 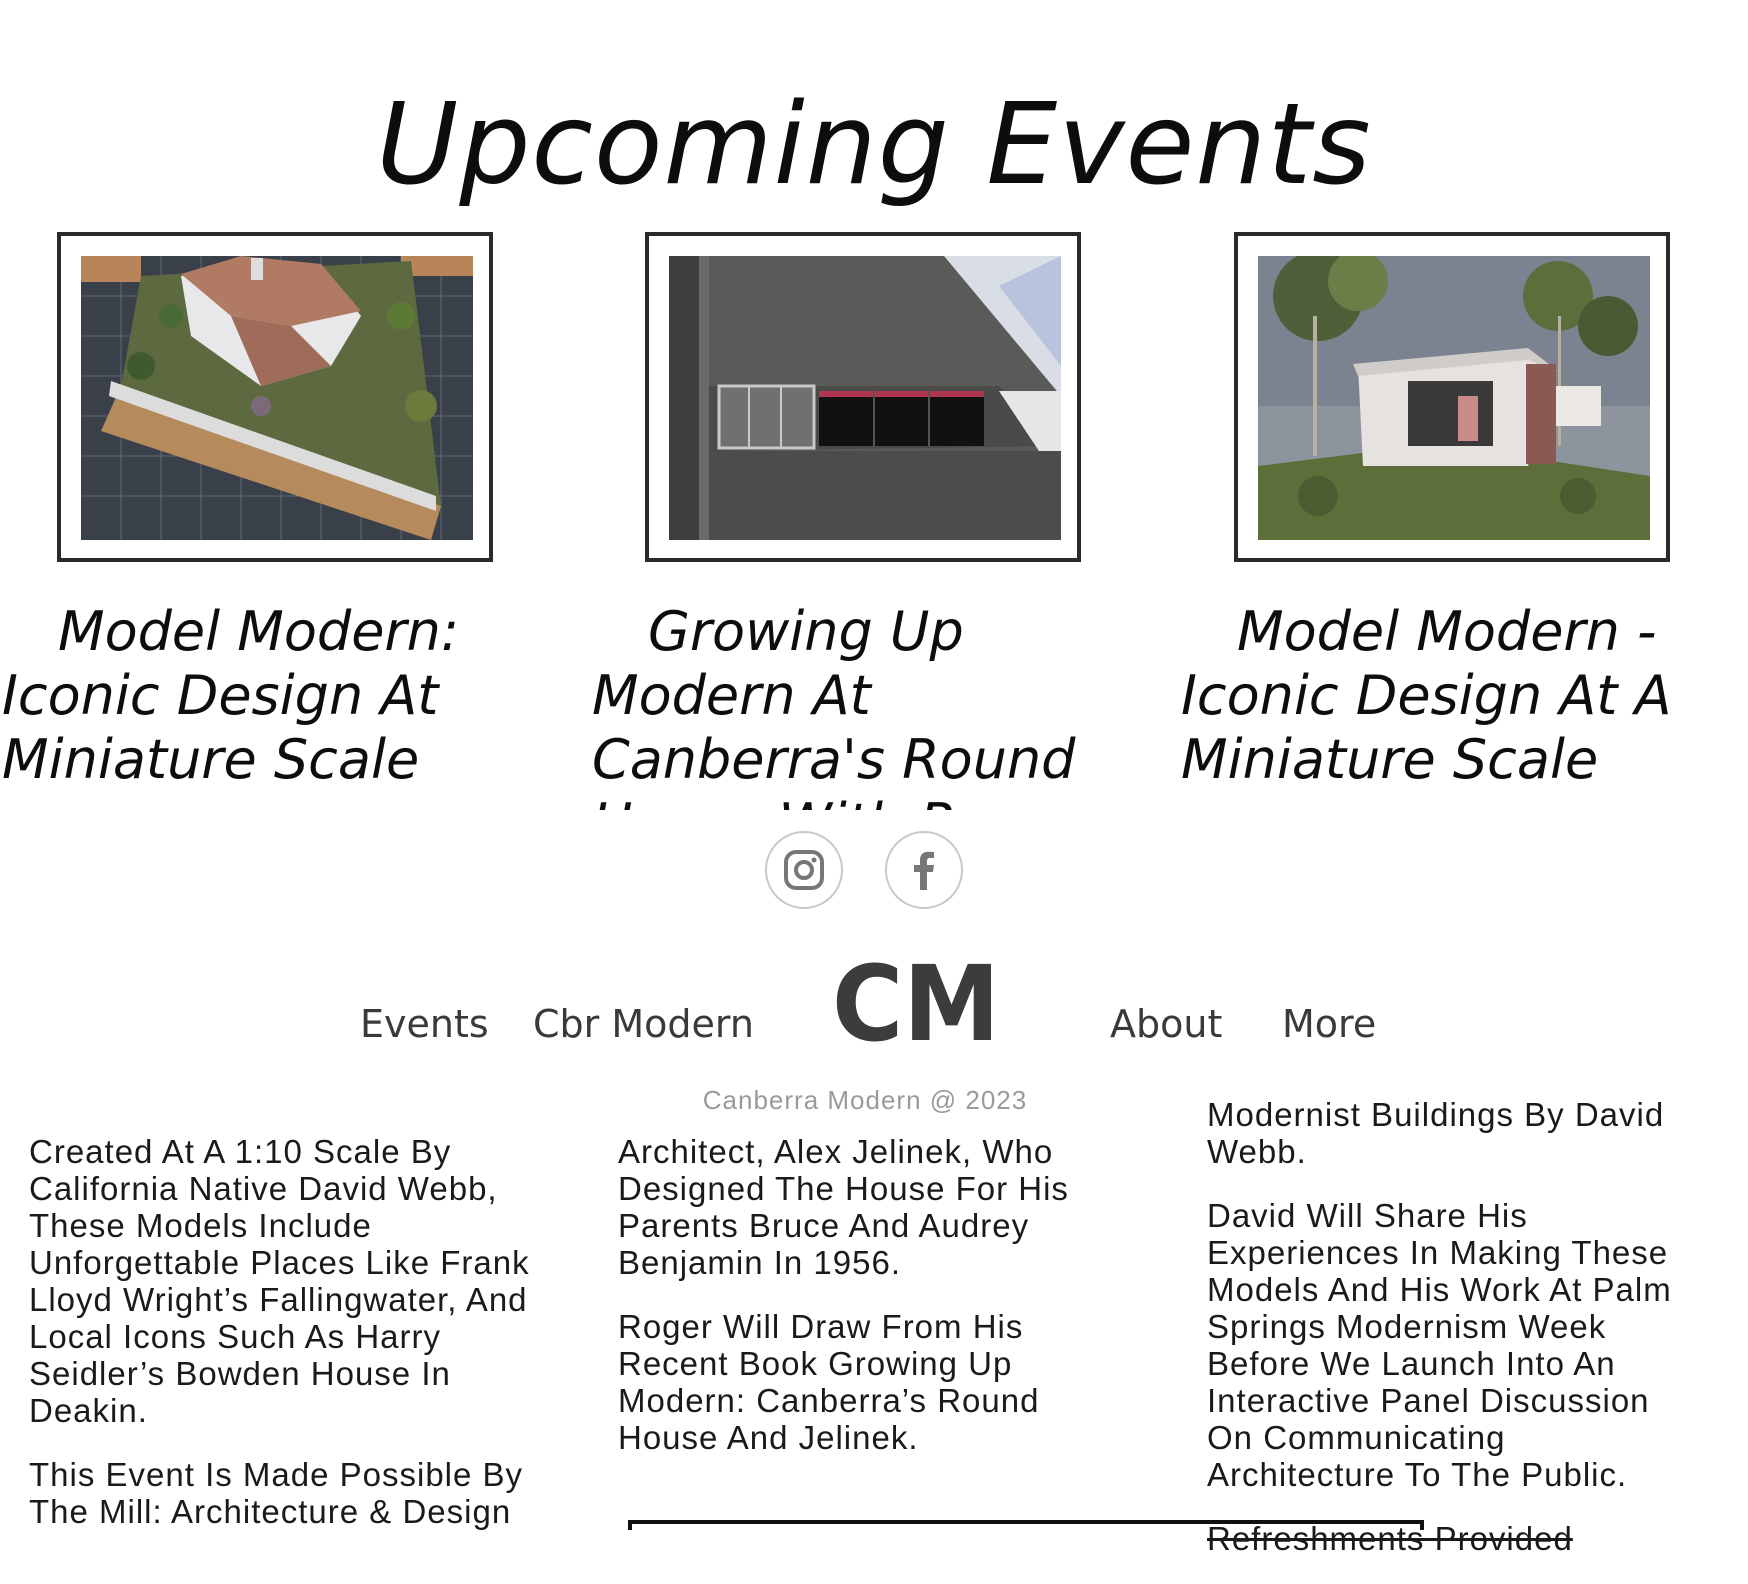 I want to click on logo-text: CM, so click(x=916, y=1002).